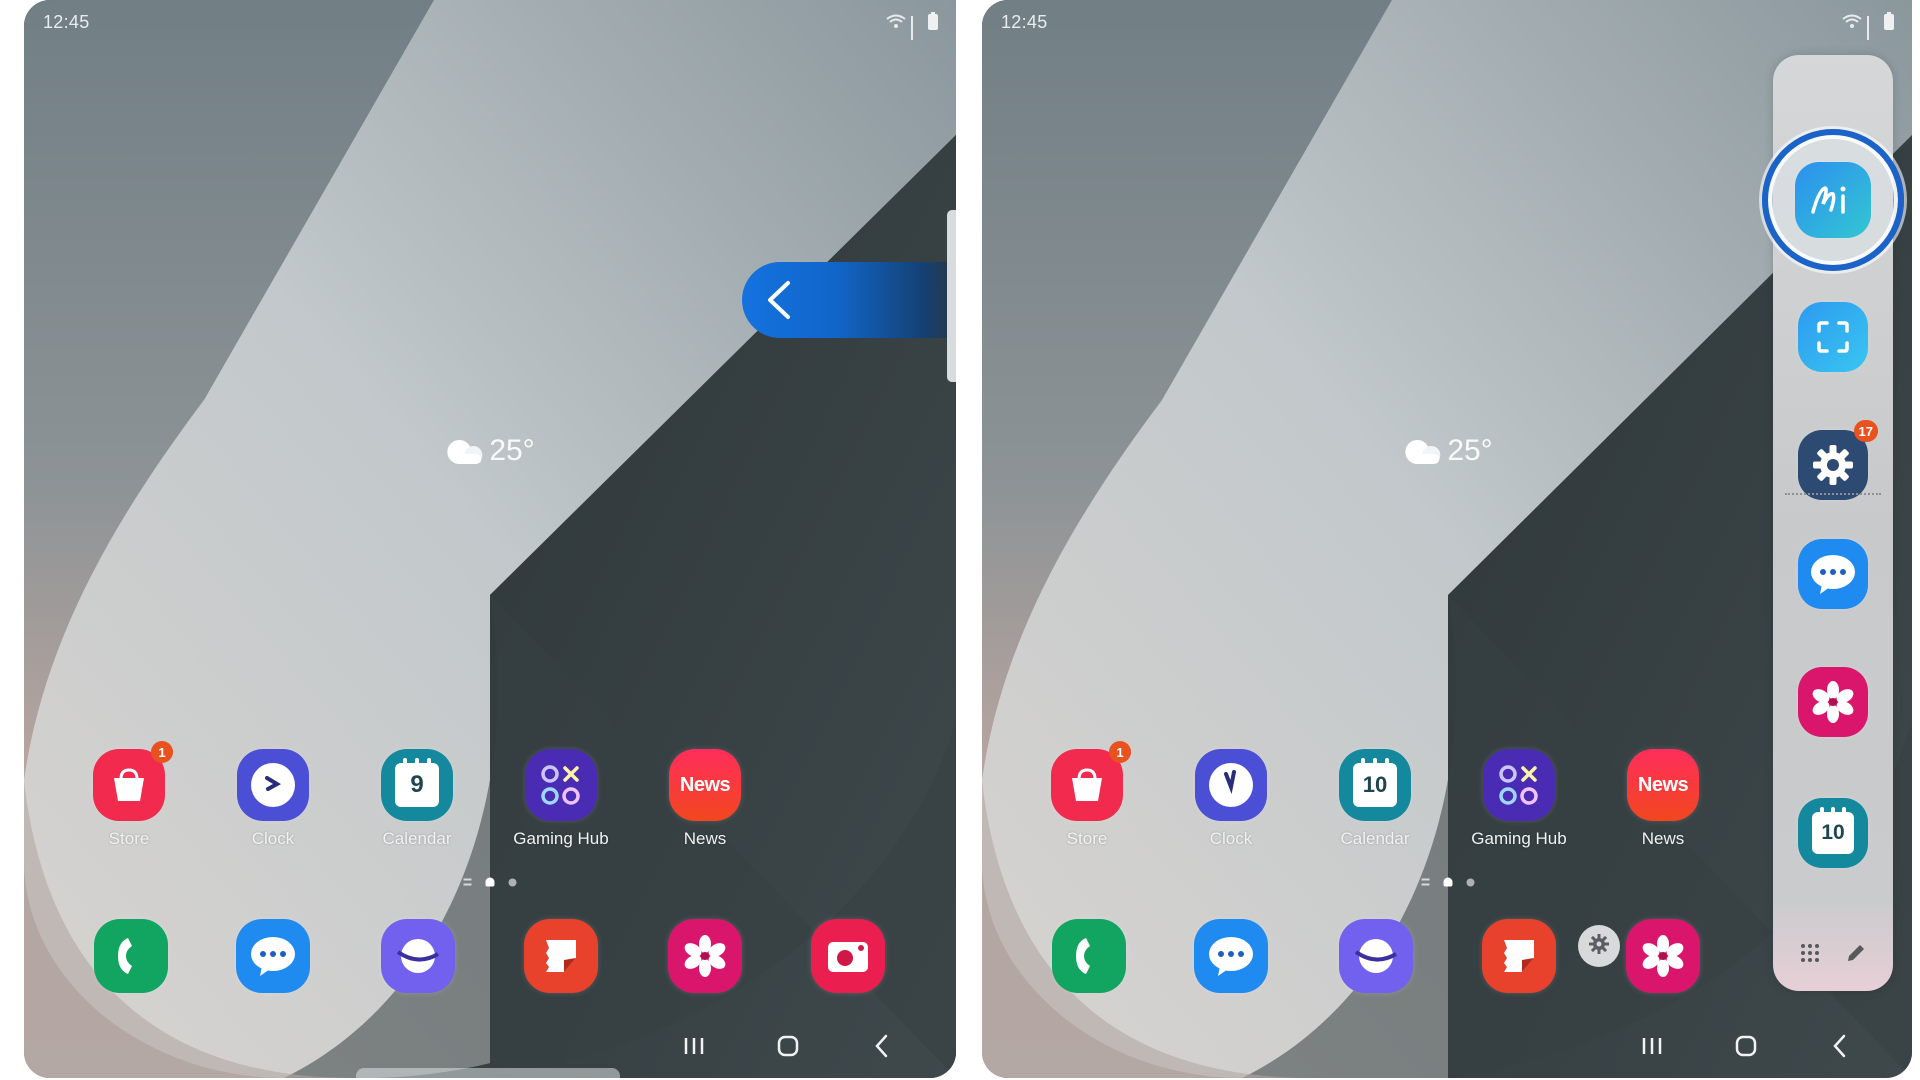 This screenshot has width=1920, height=1080. Describe the element at coordinates (417, 799) in the screenshot. I see `app-calendar: 9 Calendar` at that location.